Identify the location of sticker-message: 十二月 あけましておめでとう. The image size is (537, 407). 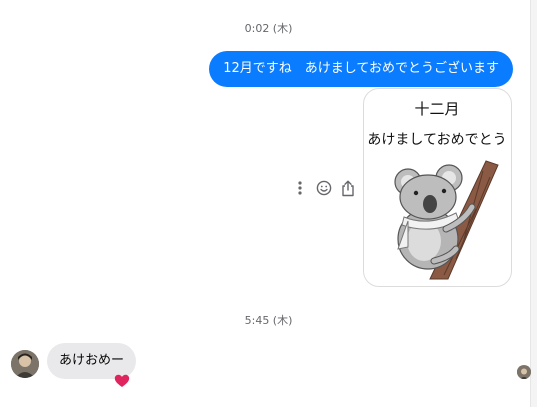
(437, 187).